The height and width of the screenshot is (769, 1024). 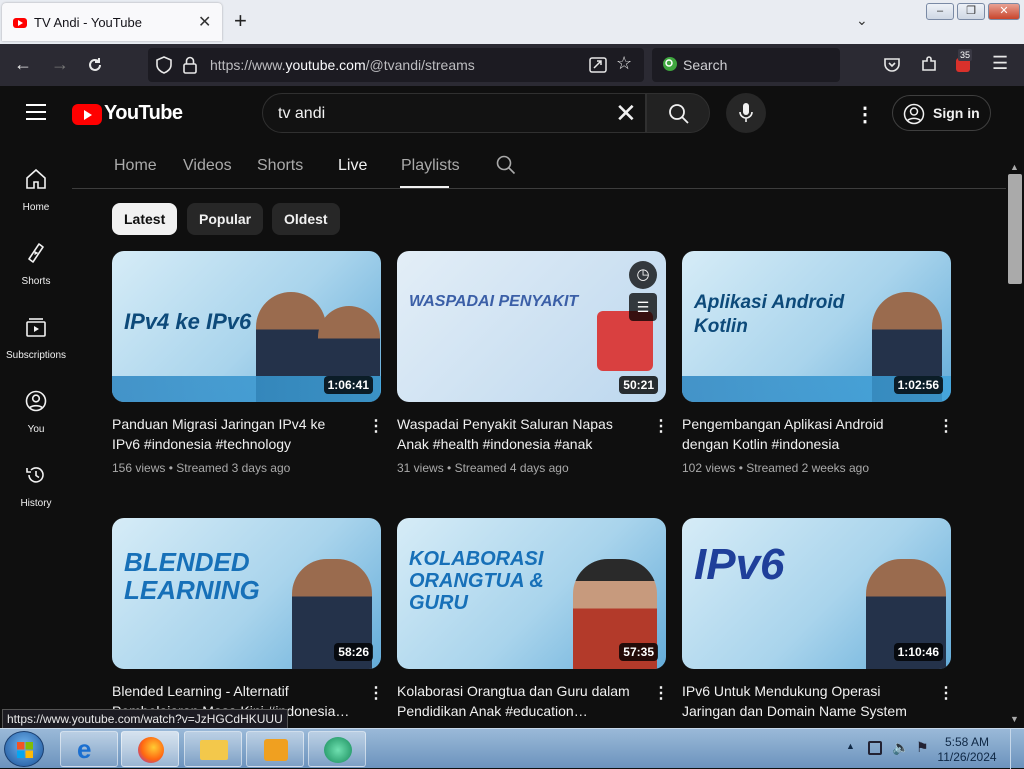 What do you see at coordinates (36, 343) in the screenshot?
I see `guide-item-subscriptions: Subscriptions` at bounding box center [36, 343].